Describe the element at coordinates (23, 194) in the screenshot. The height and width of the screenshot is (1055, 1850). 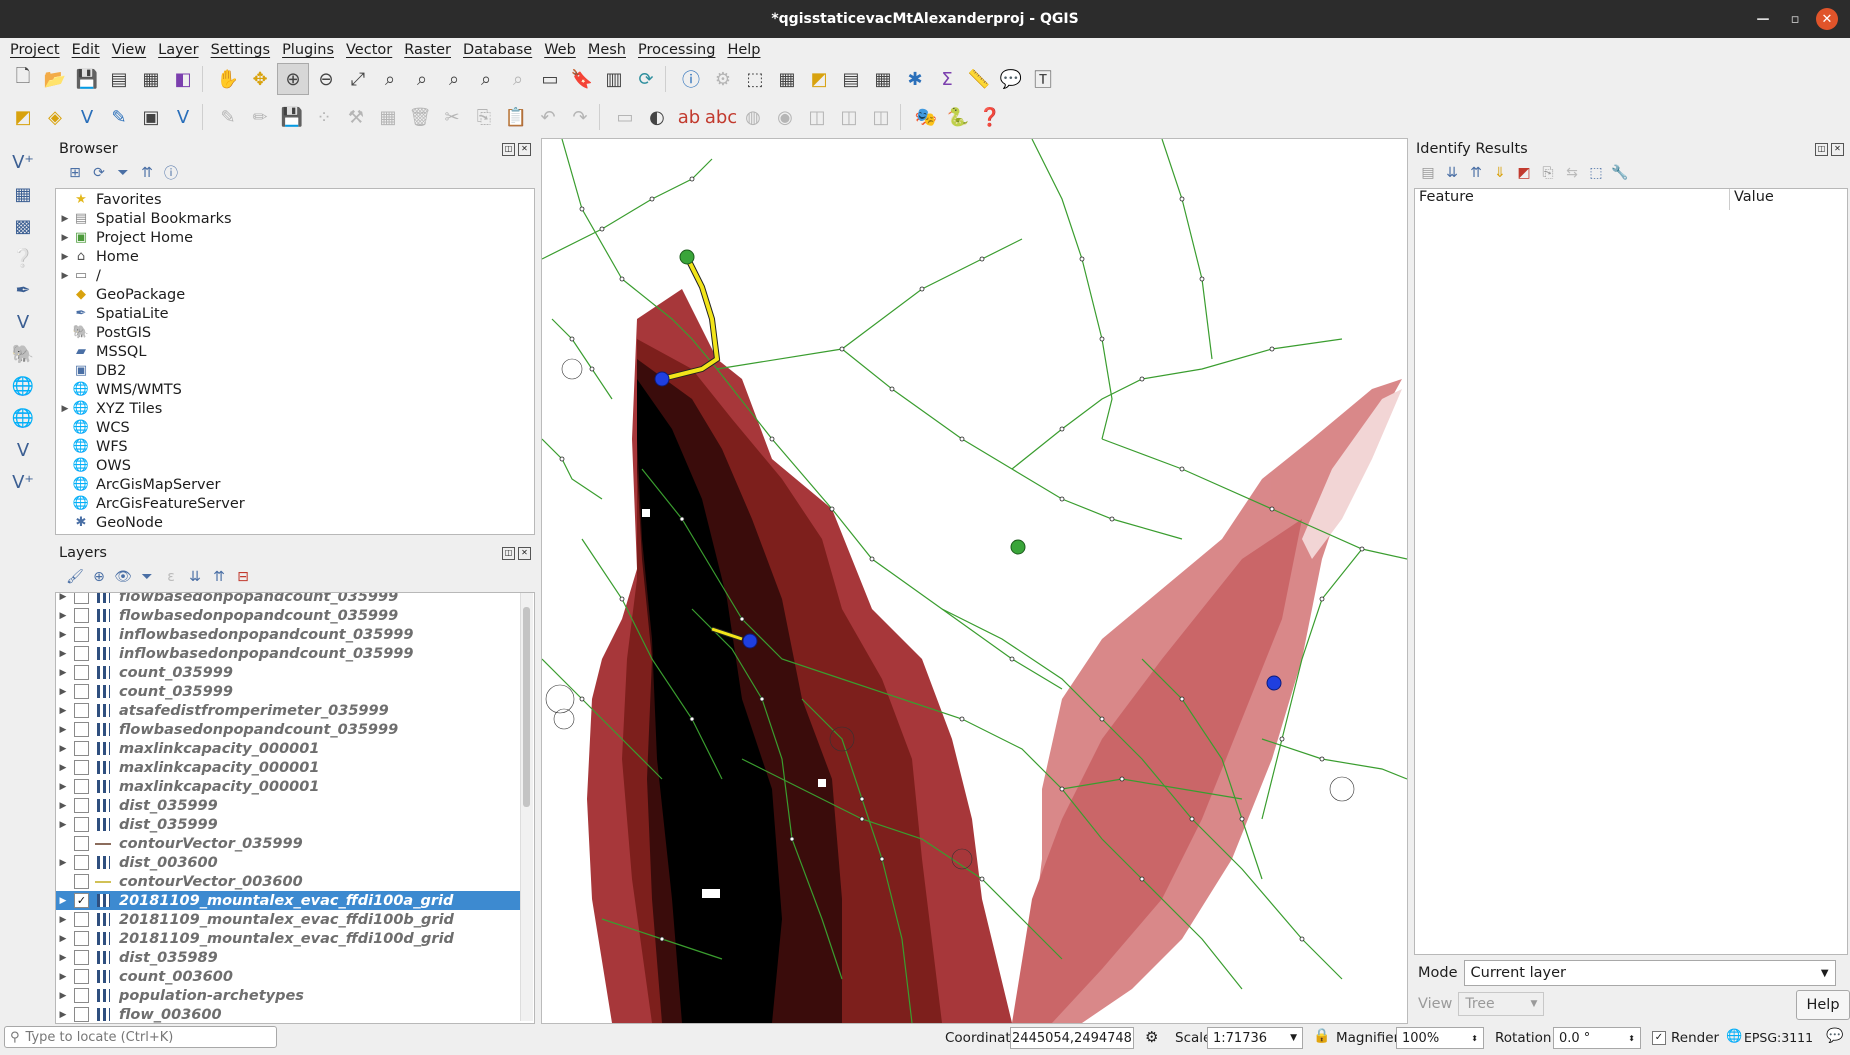
I see `add-raster-icon: ▦` at that location.